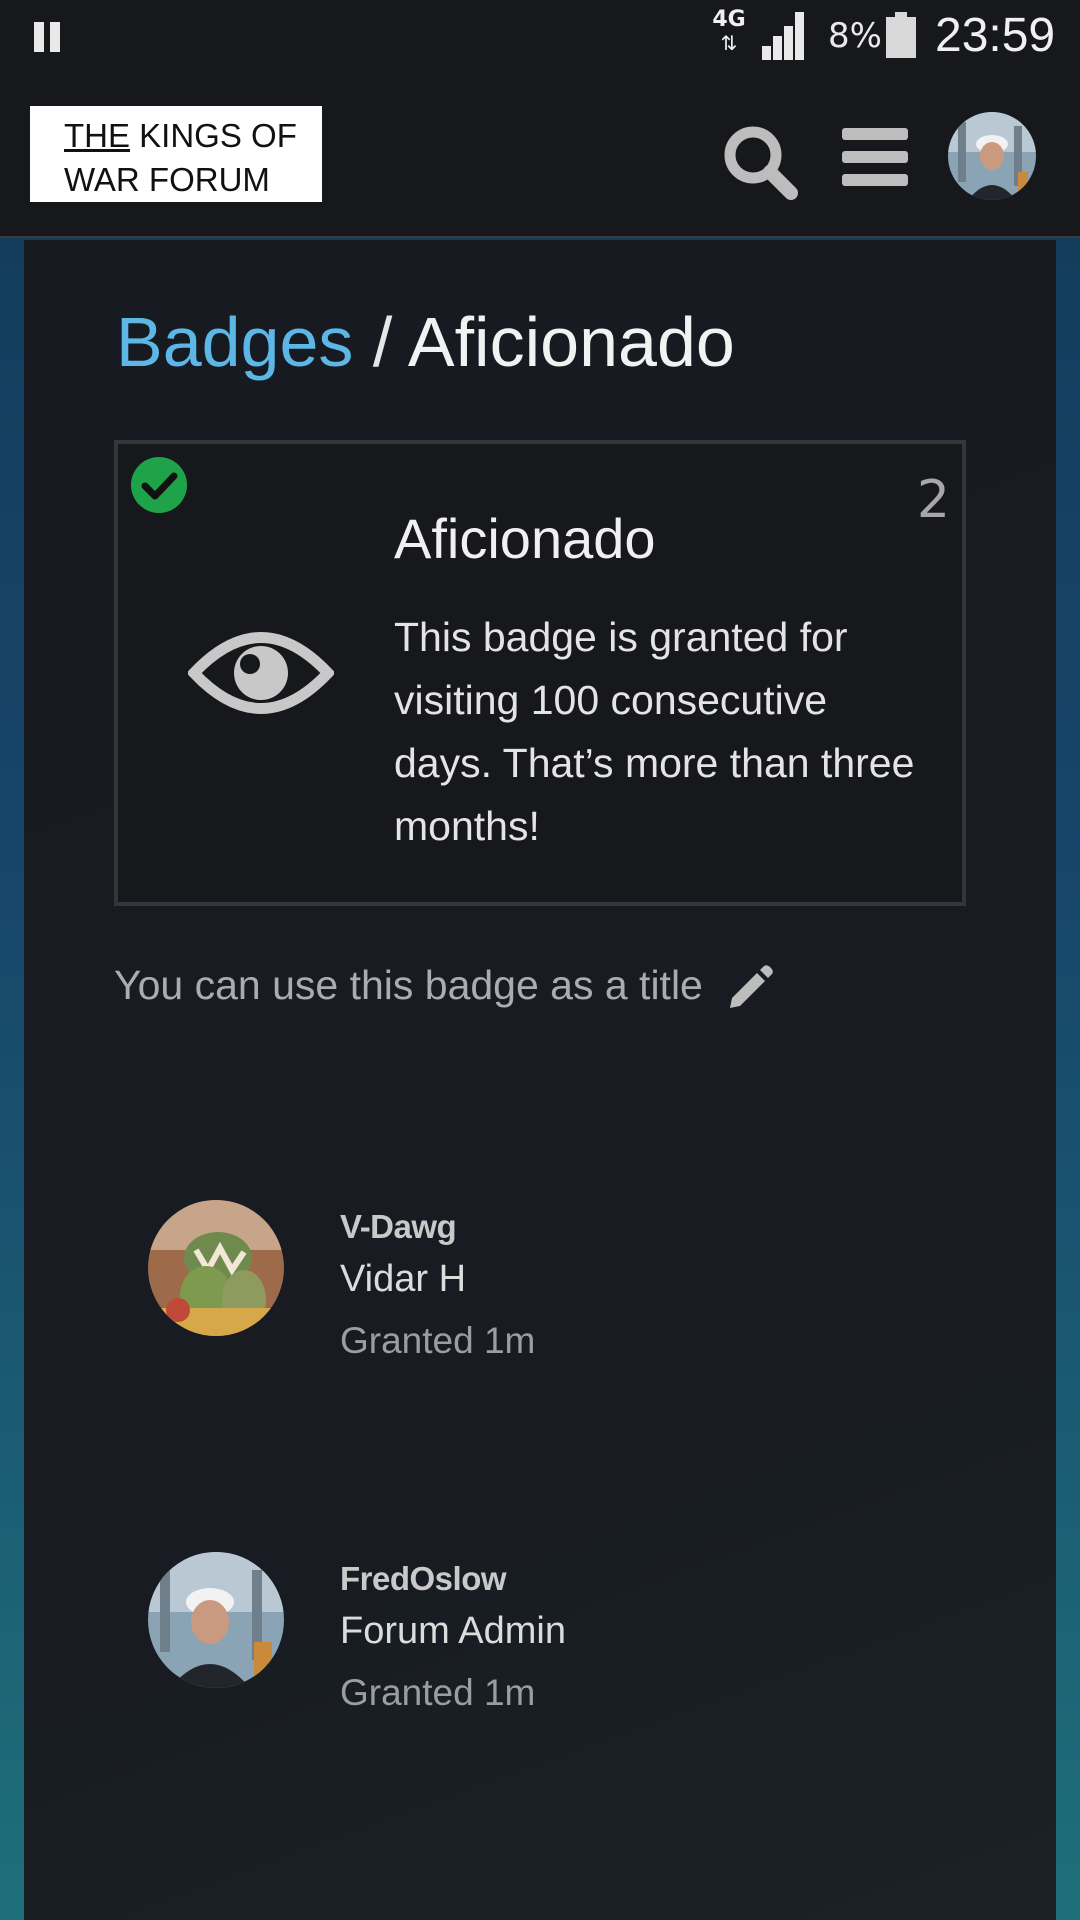  What do you see at coordinates (49, 37) in the screenshot?
I see `pause-icon` at bounding box center [49, 37].